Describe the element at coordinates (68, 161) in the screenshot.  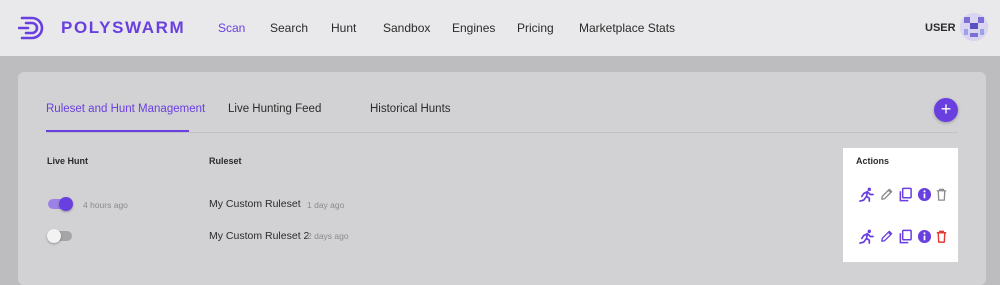
I see `column-header-live-hunt: Live Hunt` at that location.